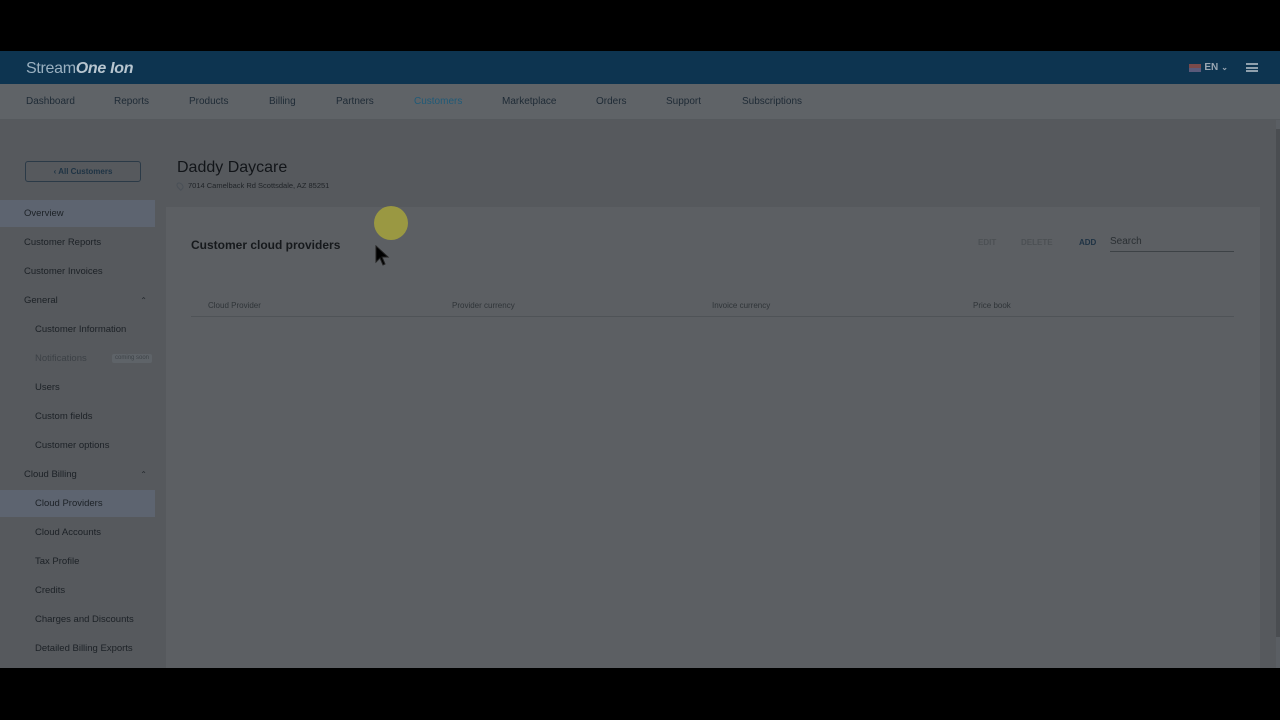 This screenshot has width=1280, height=720. I want to click on mouse-cursor-icon, so click(382, 255).